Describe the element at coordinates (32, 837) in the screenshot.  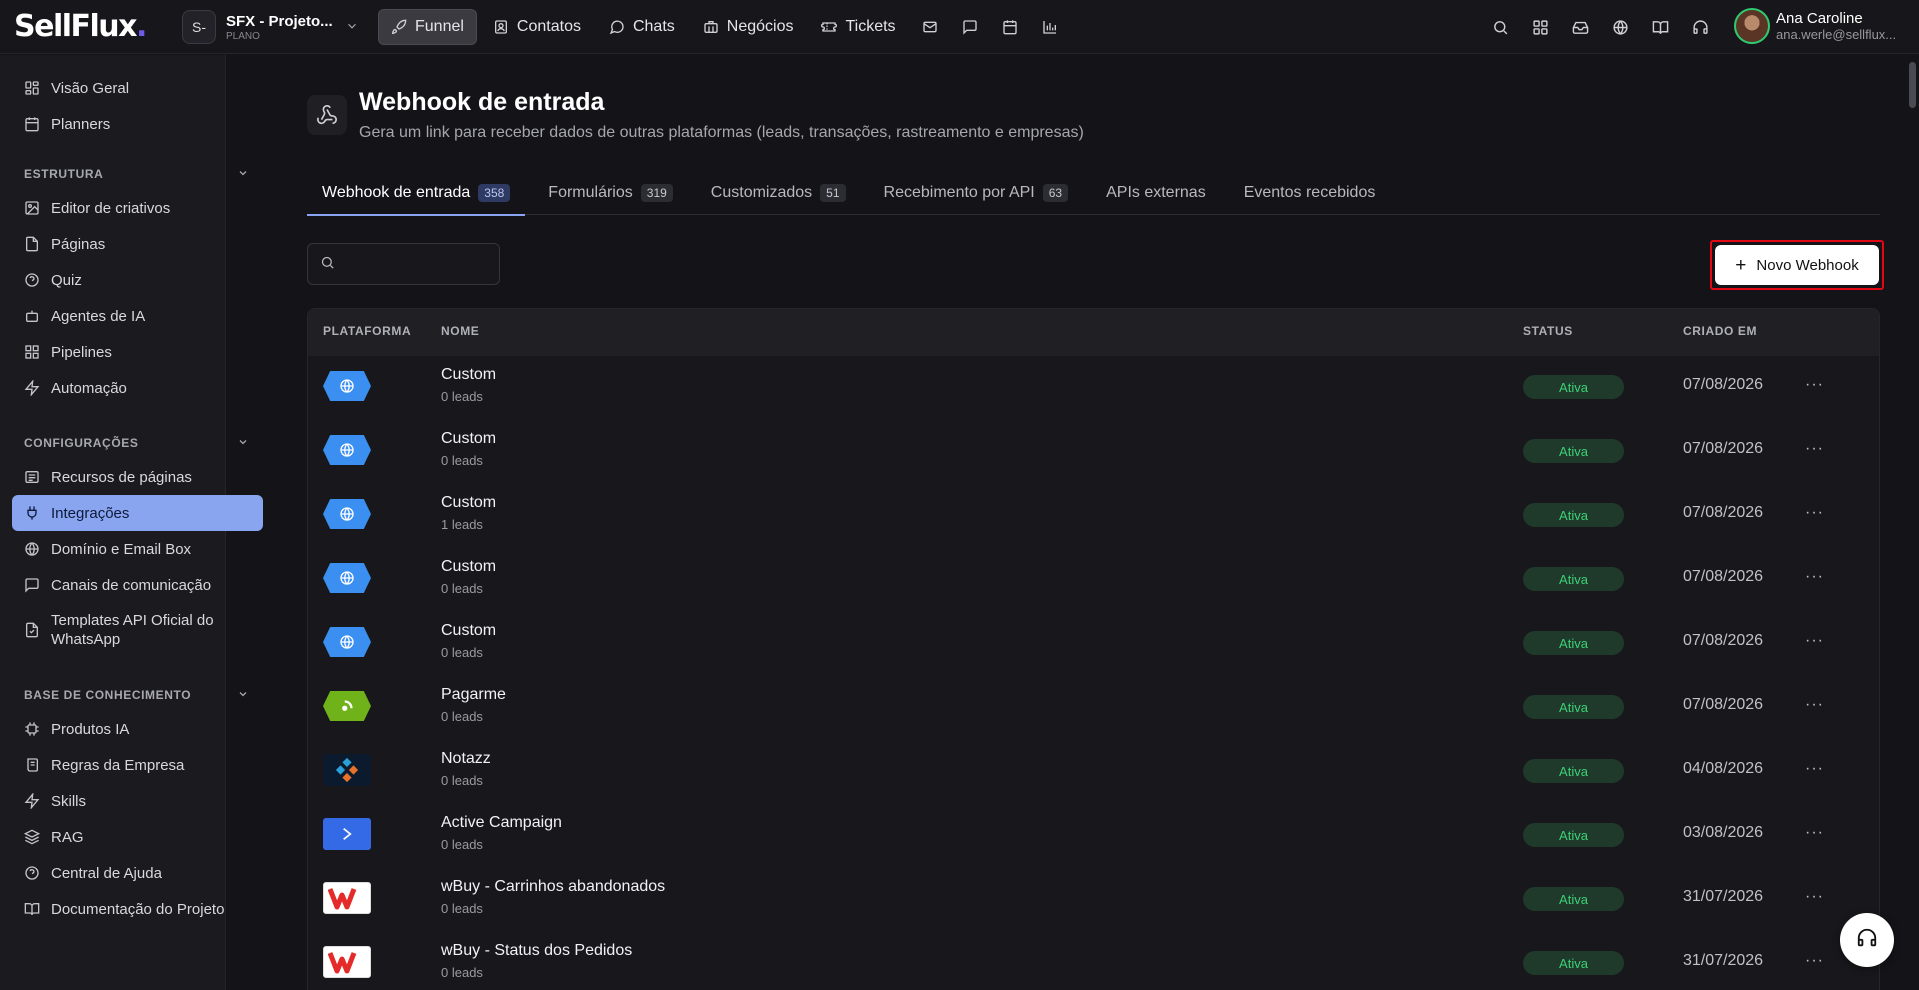
I see `layers-icon` at that location.